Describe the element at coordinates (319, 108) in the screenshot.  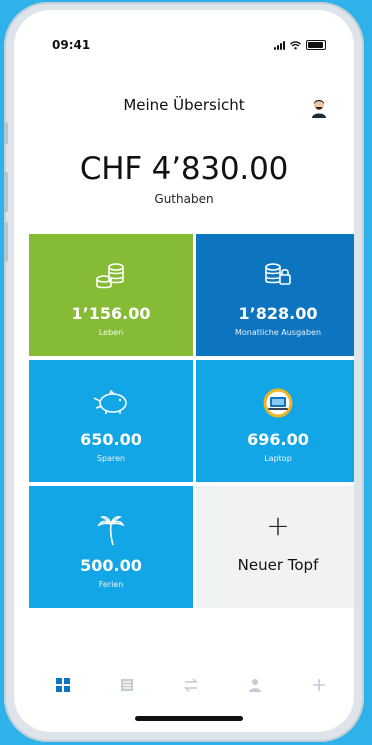
I see `avatar` at that location.